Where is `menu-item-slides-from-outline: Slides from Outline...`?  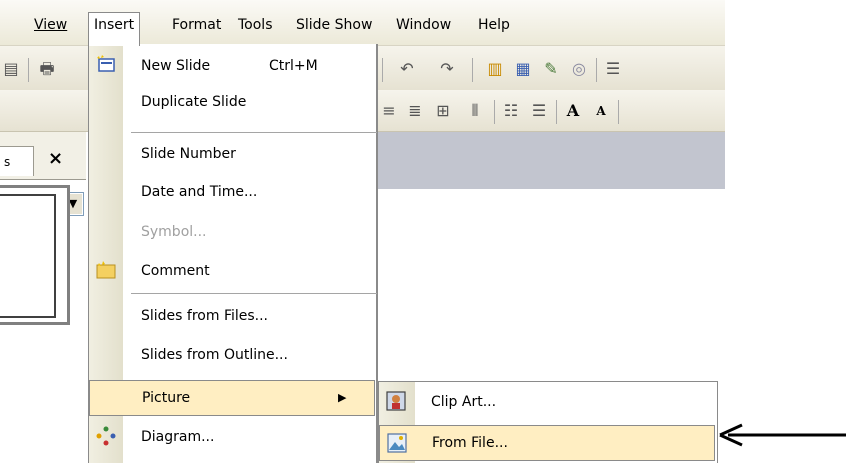
menu-item-slides-from-outline: Slides from Outline... is located at coordinates (233, 355).